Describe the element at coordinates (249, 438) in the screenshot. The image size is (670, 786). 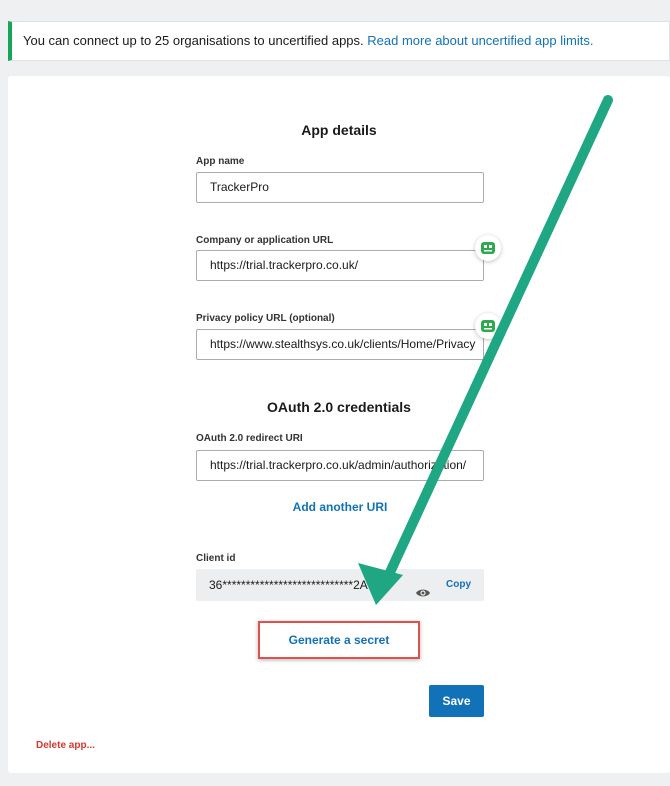
I see `redirect-uri-label: OAuth 2.0 redirect URI` at that location.